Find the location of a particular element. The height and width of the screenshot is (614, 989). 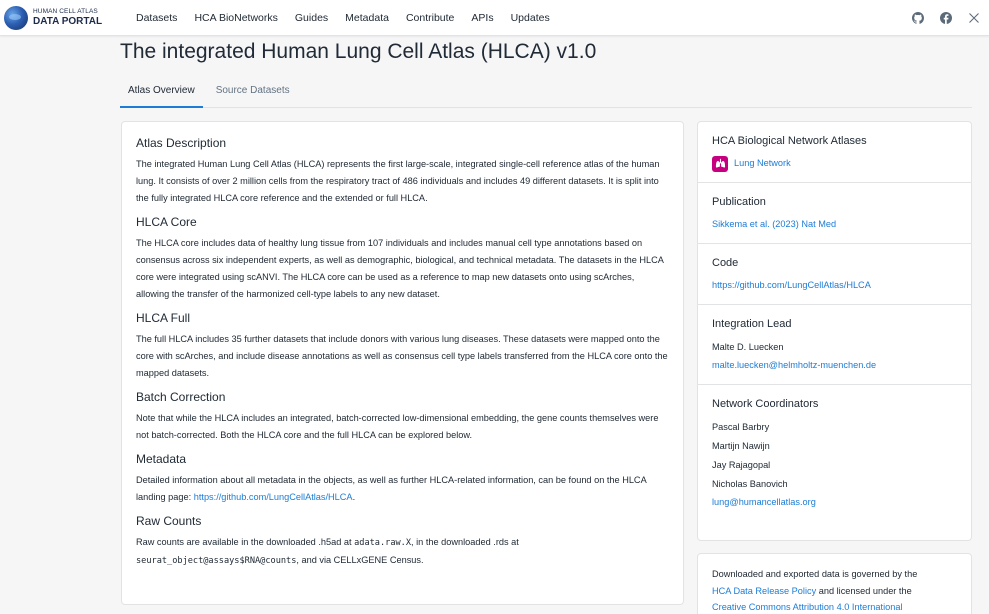

integration-lead-name: Malte D. Luecken is located at coordinates (748, 347).